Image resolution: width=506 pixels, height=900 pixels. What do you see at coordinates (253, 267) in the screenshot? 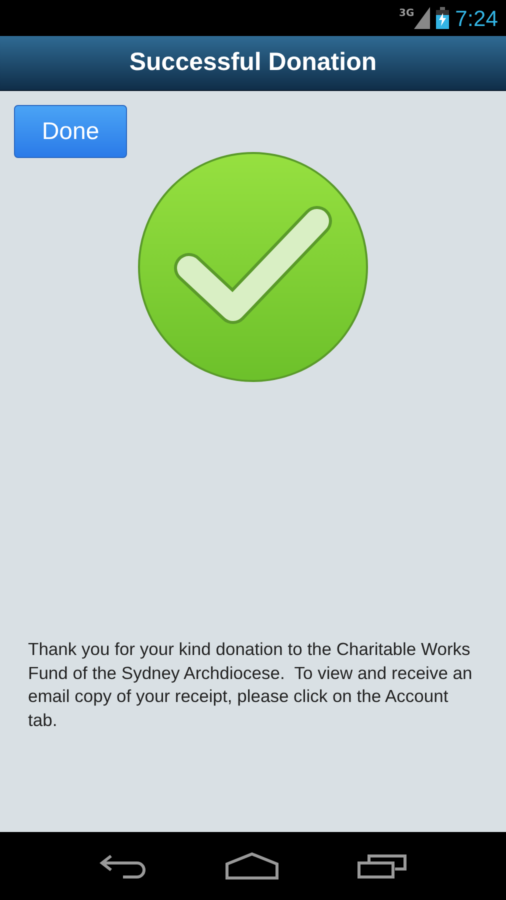
I see `checkmark-icon` at bounding box center [253, 267].